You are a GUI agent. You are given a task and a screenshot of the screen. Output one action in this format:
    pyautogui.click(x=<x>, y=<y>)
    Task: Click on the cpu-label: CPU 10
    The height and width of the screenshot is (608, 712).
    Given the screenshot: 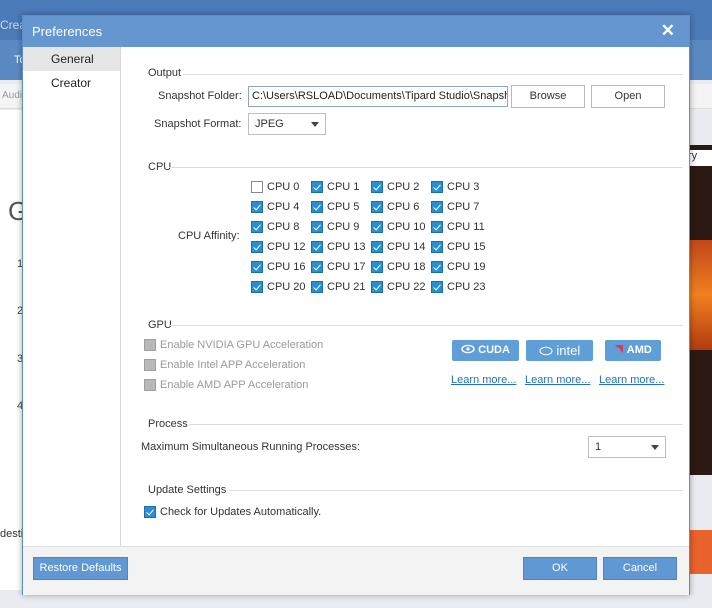 What is the action you would take?
    pyautogui.click(x=406, y=227)
    